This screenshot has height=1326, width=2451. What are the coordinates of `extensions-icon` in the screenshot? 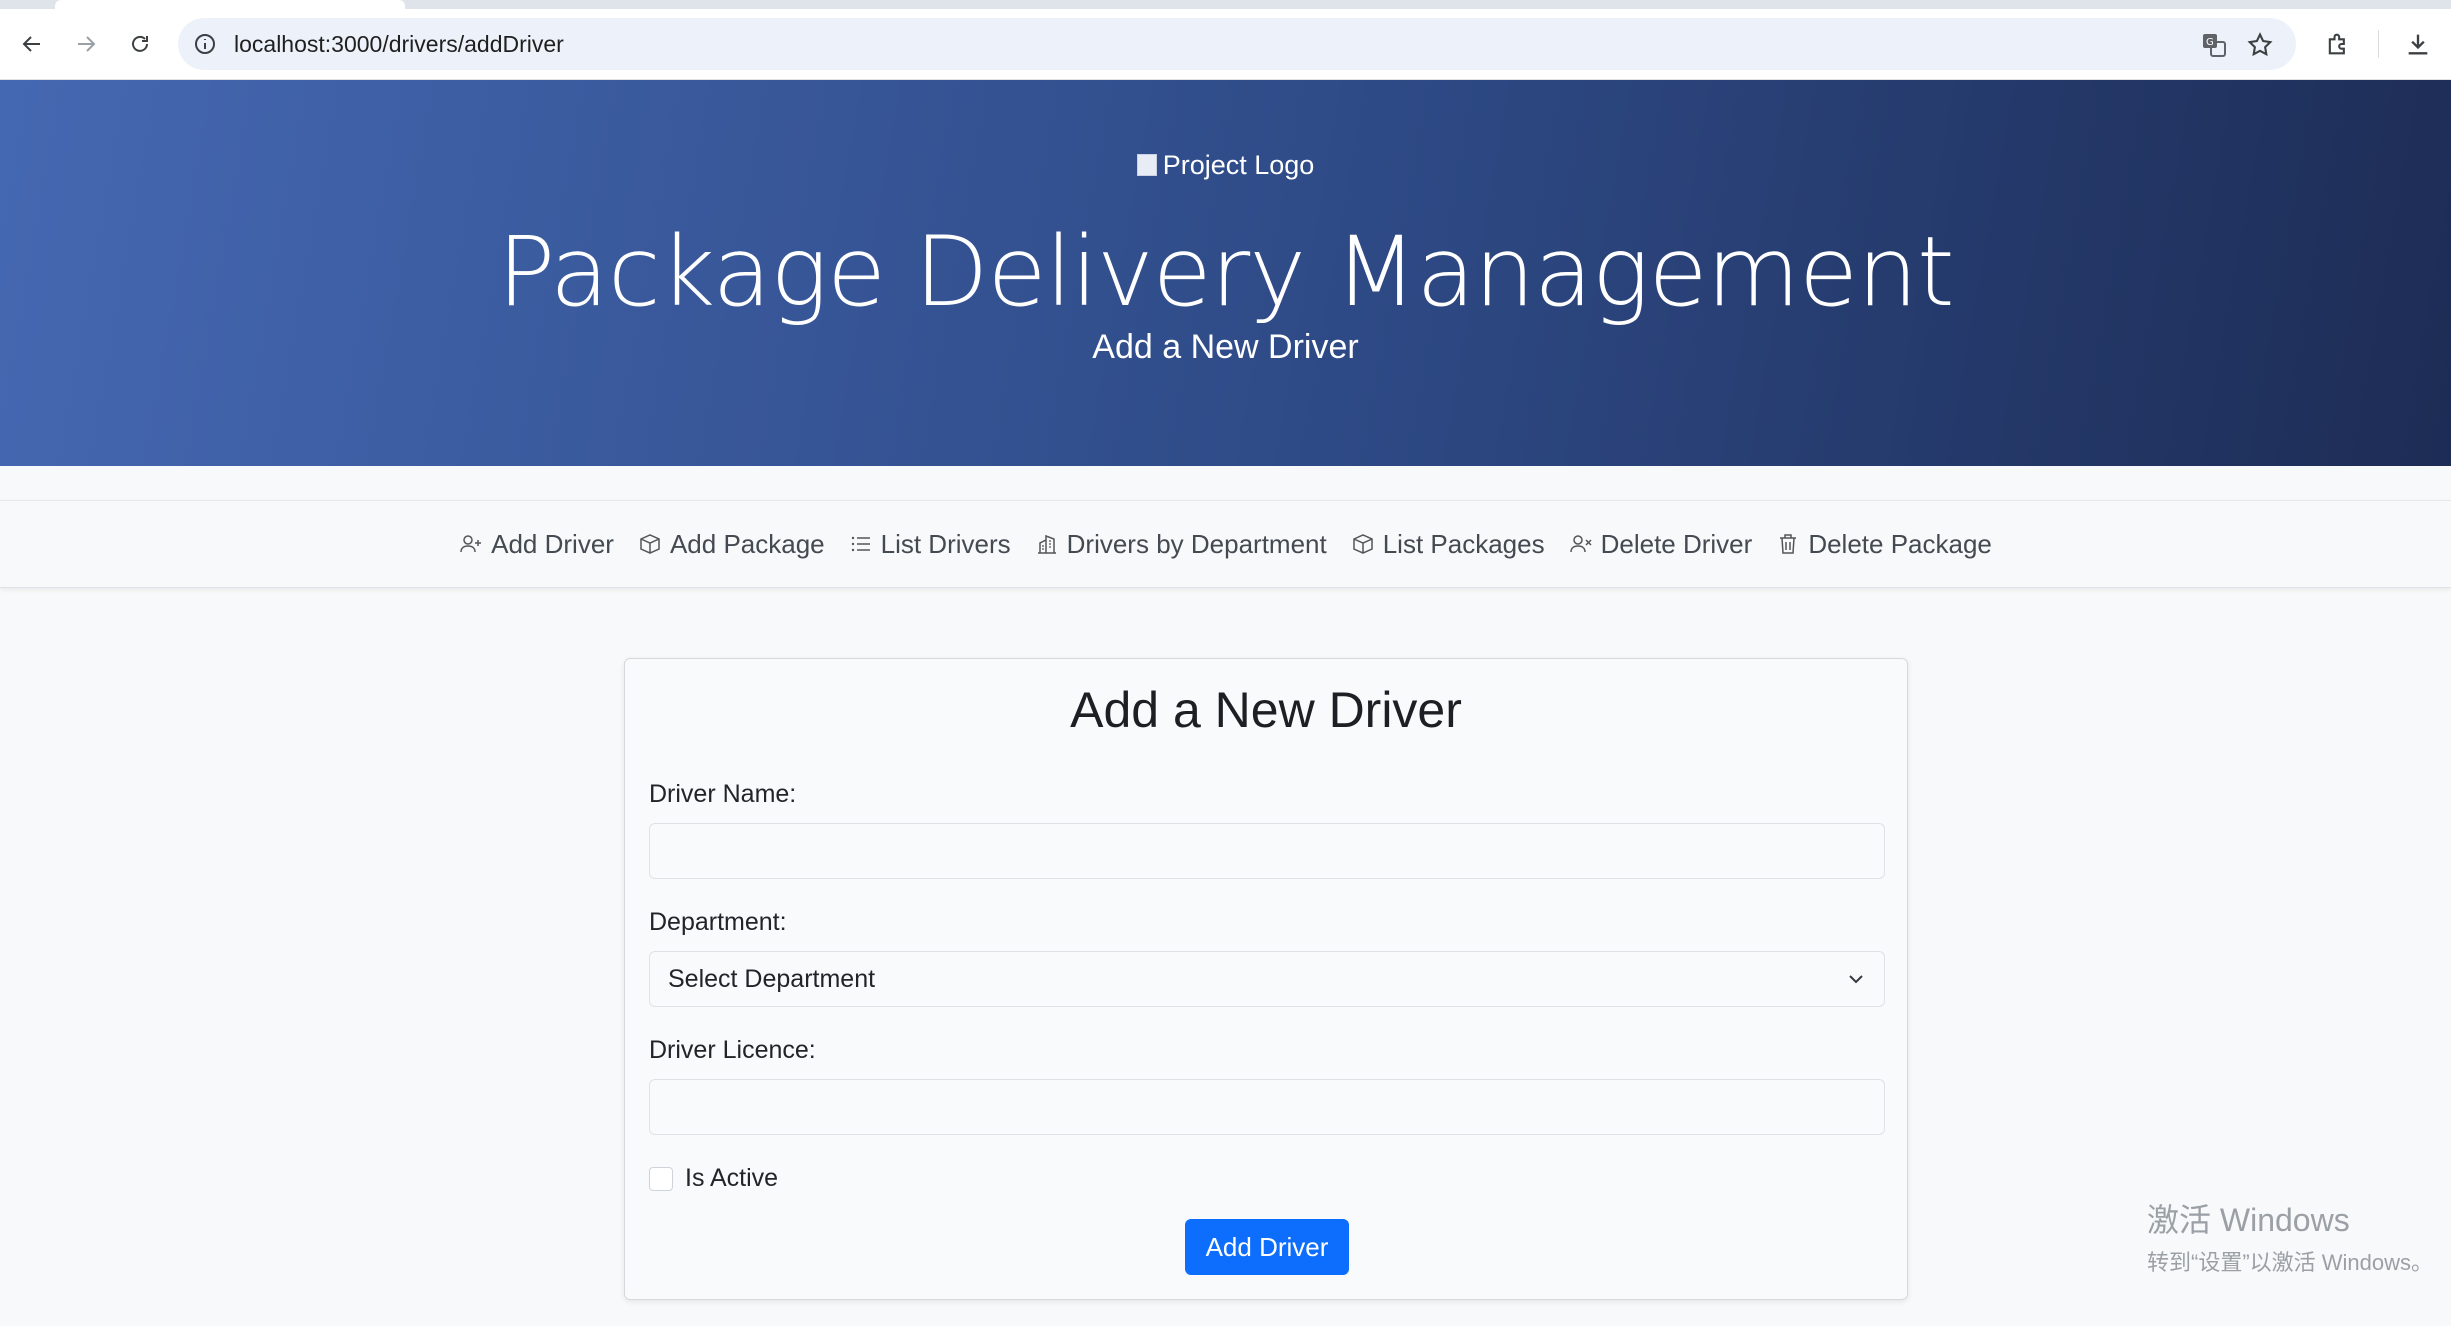 It's located at (2338, 44).